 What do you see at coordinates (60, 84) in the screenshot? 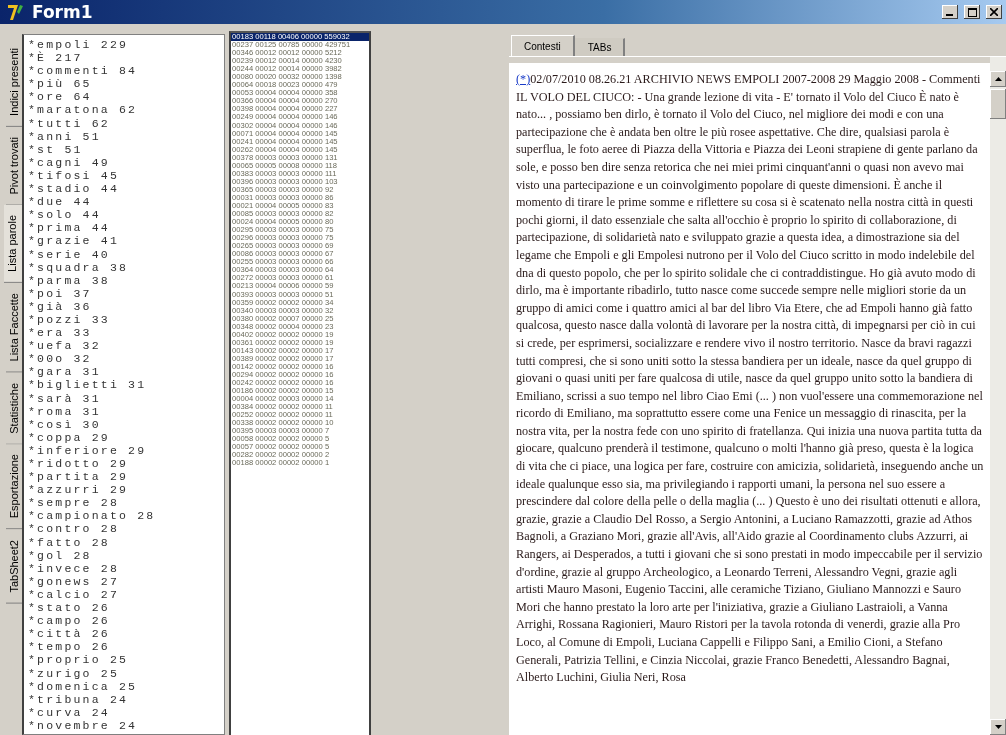
I see `word-item: *più 65` at bounding box center [60, 84].